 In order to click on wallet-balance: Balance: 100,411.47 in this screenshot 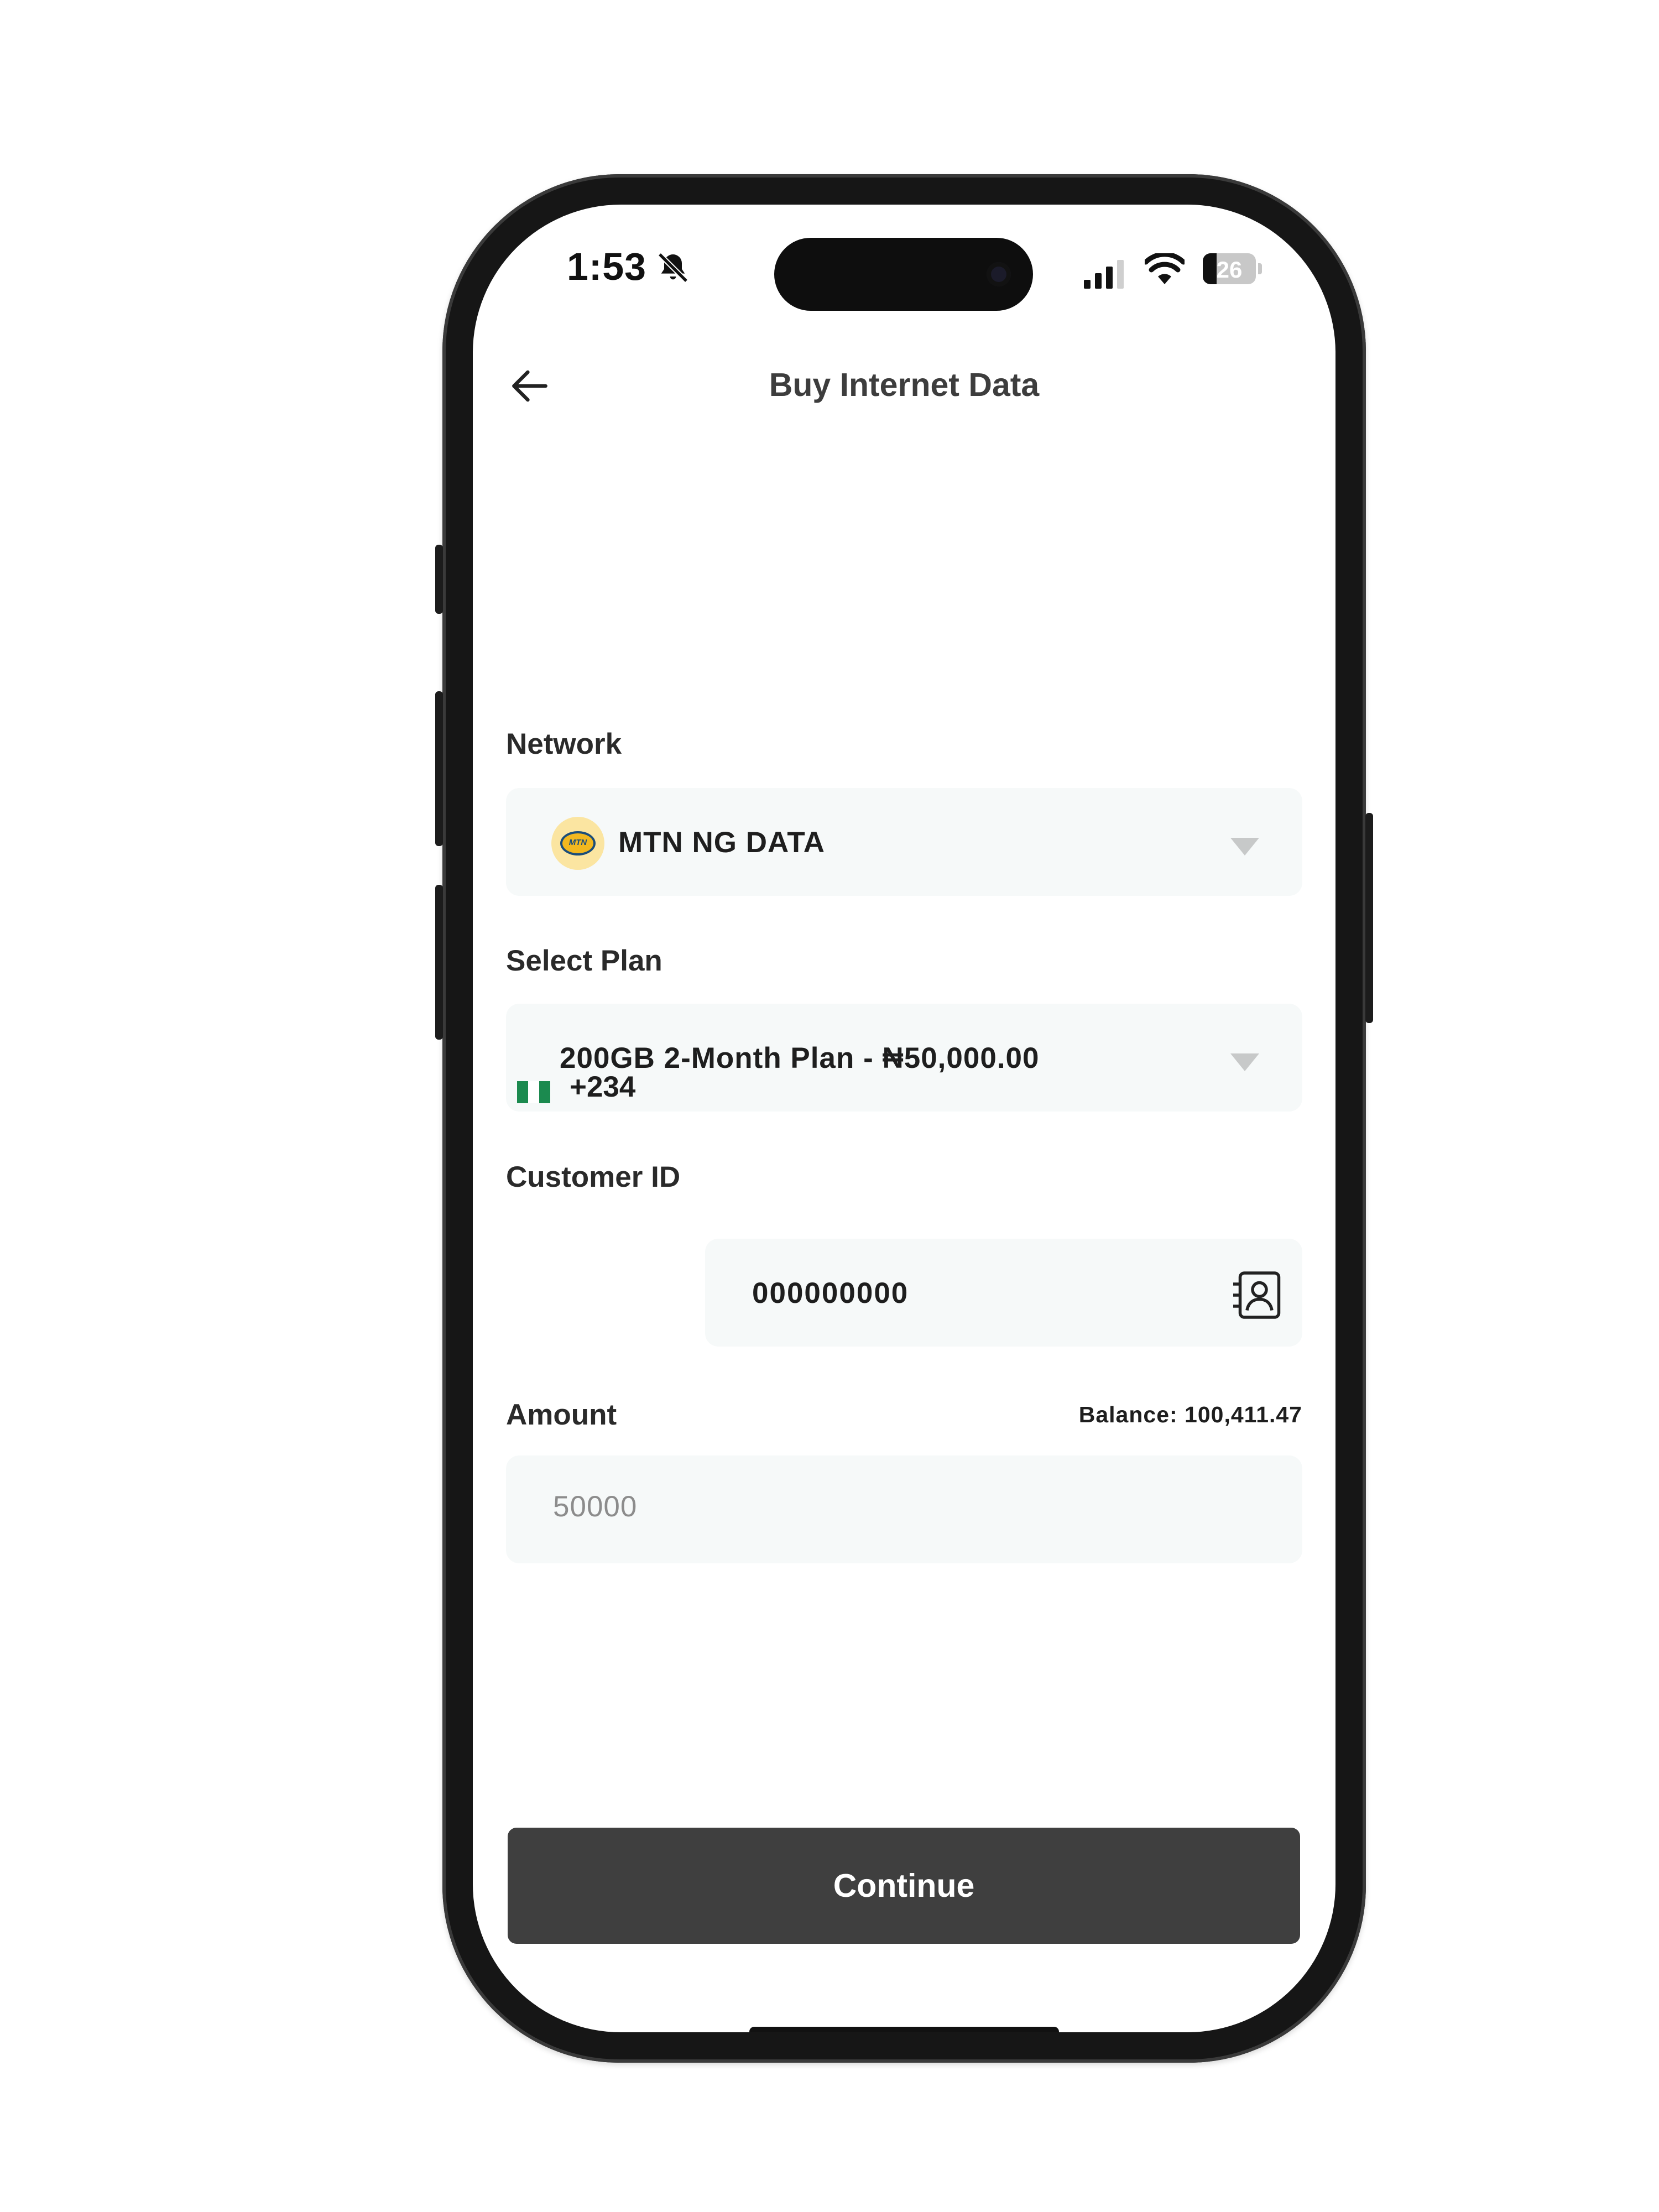, I will do `click(1190, 1415)`.